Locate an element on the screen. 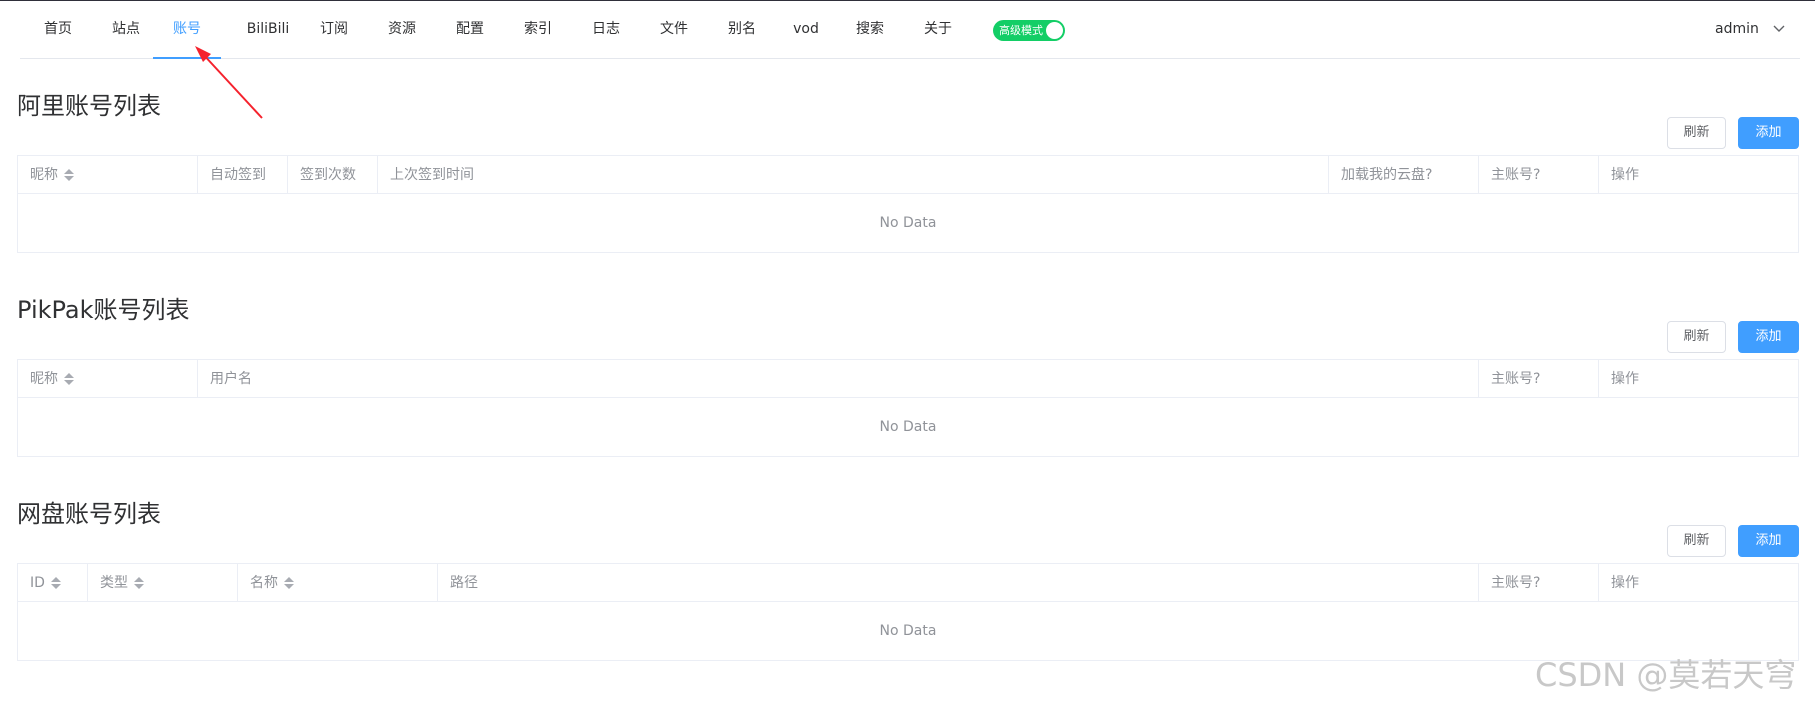 This screenshot has width=1815, height=702. toggle-knob is located at coordinates (1054, 30).